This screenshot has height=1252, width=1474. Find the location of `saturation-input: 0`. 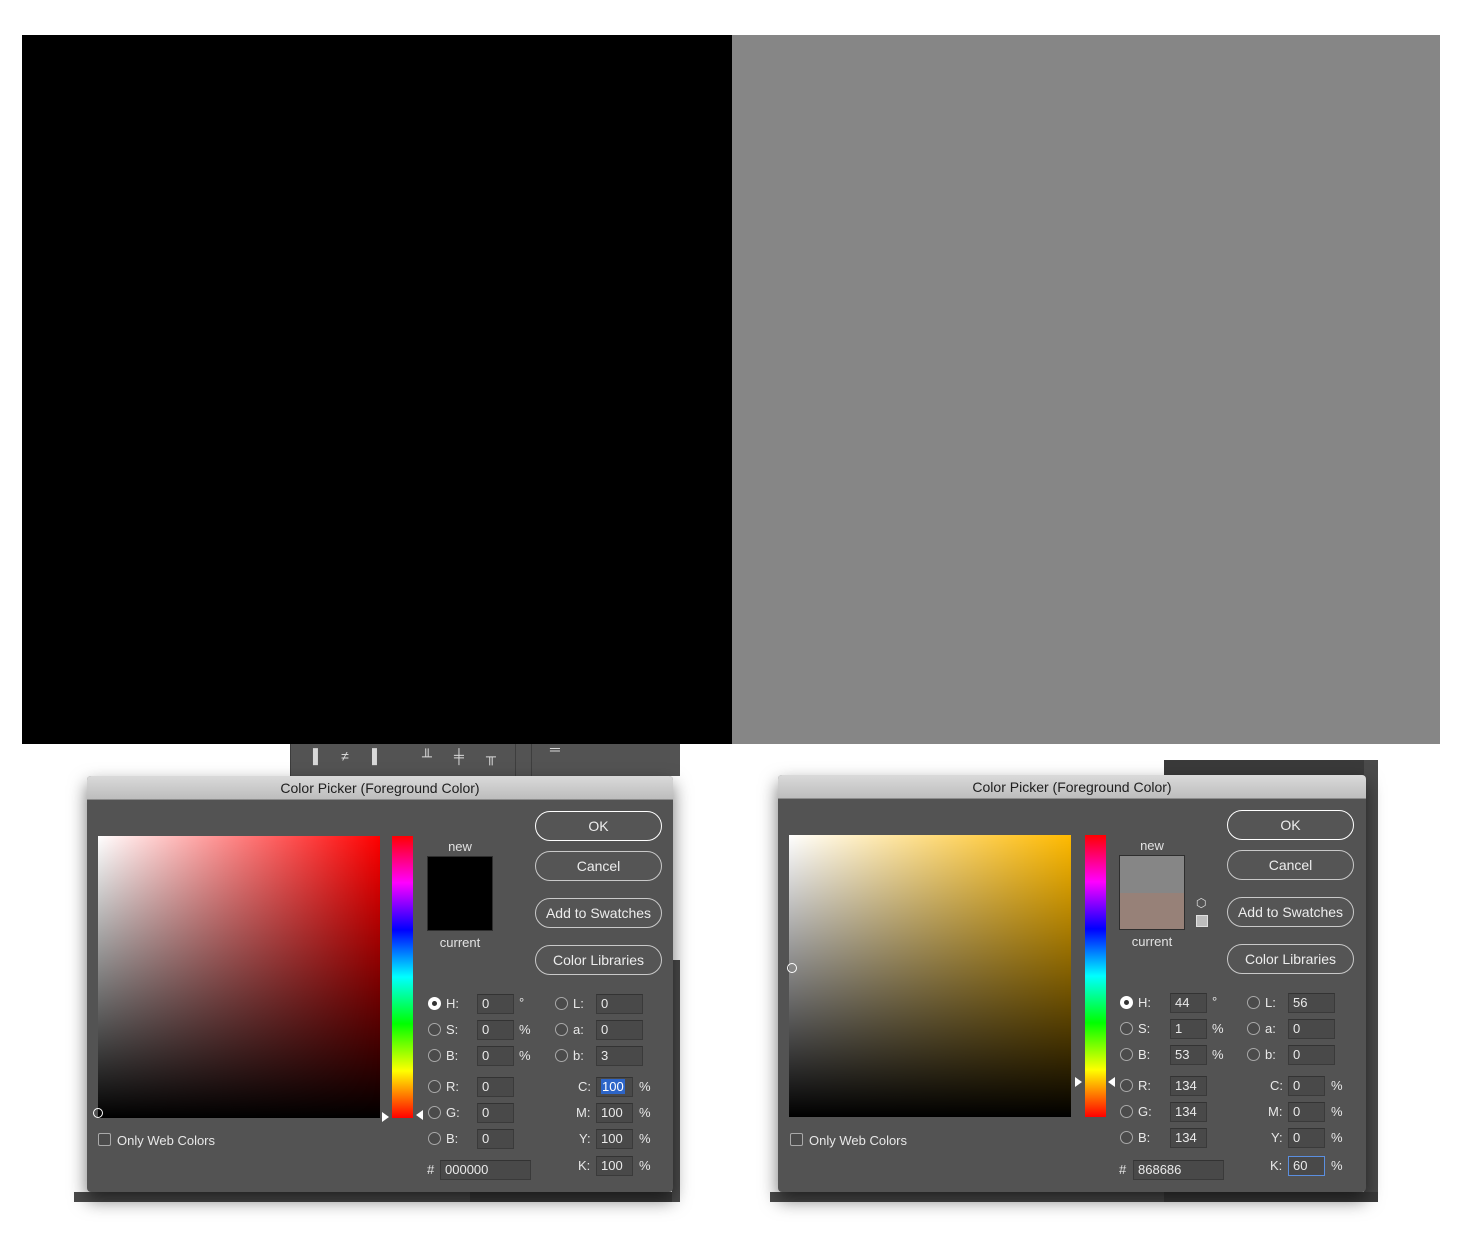

saturation-input: 0 is located at coordinates (495, 1030).